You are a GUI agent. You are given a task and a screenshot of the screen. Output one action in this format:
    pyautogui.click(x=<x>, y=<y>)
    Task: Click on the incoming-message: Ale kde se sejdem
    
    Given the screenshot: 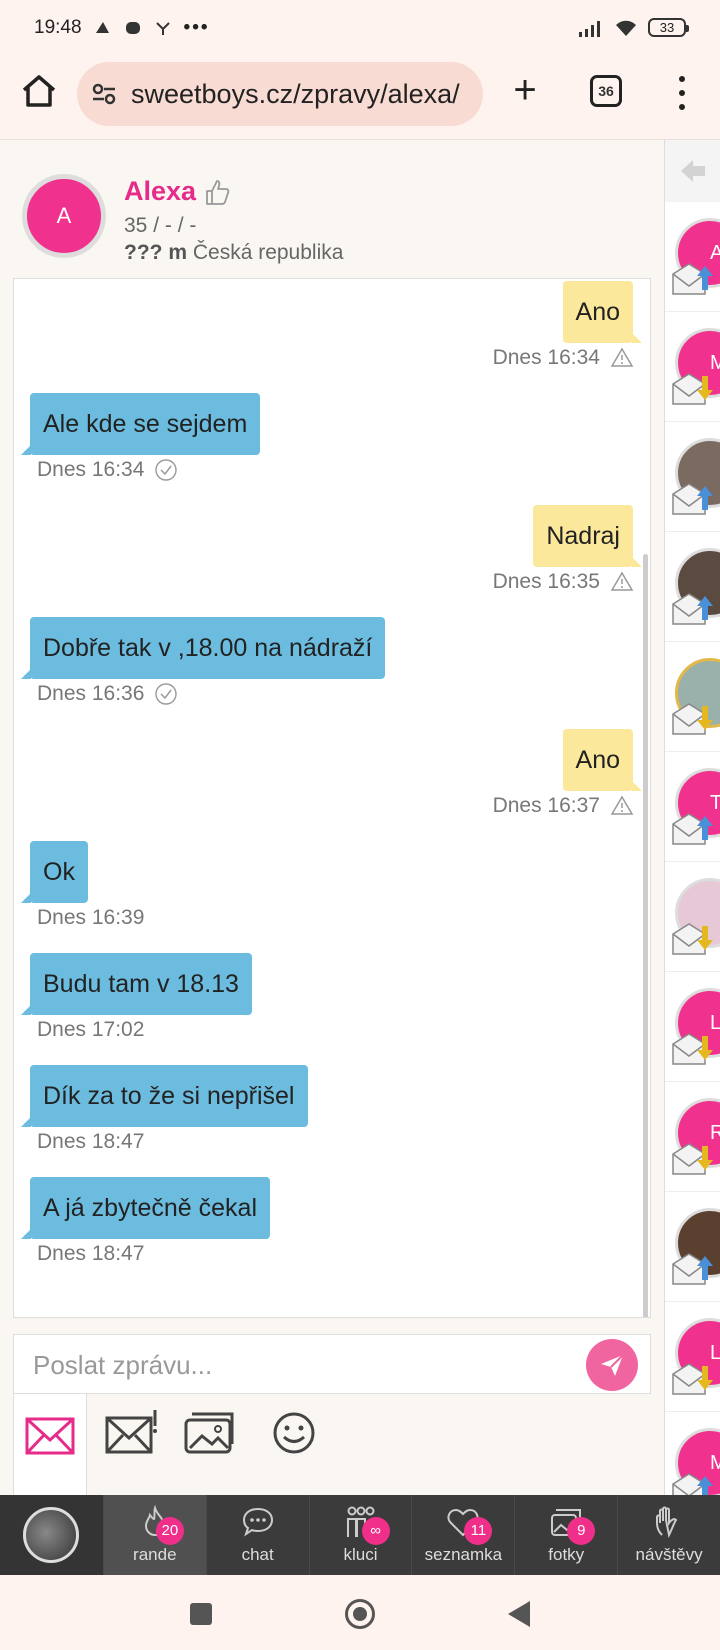 What is the action you would take?
    pyautogui.click(x=140, y=424)
    